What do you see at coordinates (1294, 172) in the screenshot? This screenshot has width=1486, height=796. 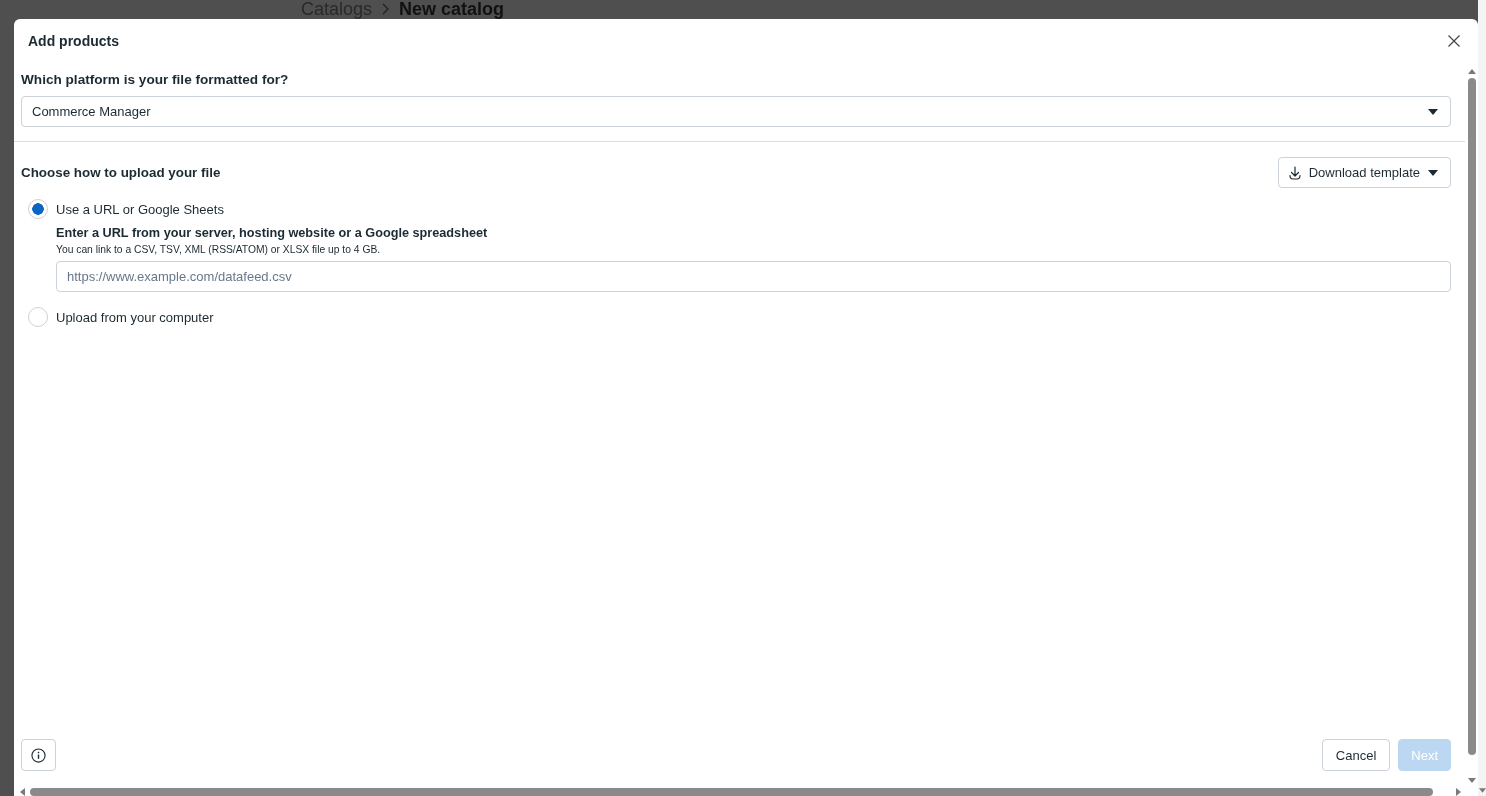 I see `download-icon` at bounding box center [1294, 172].